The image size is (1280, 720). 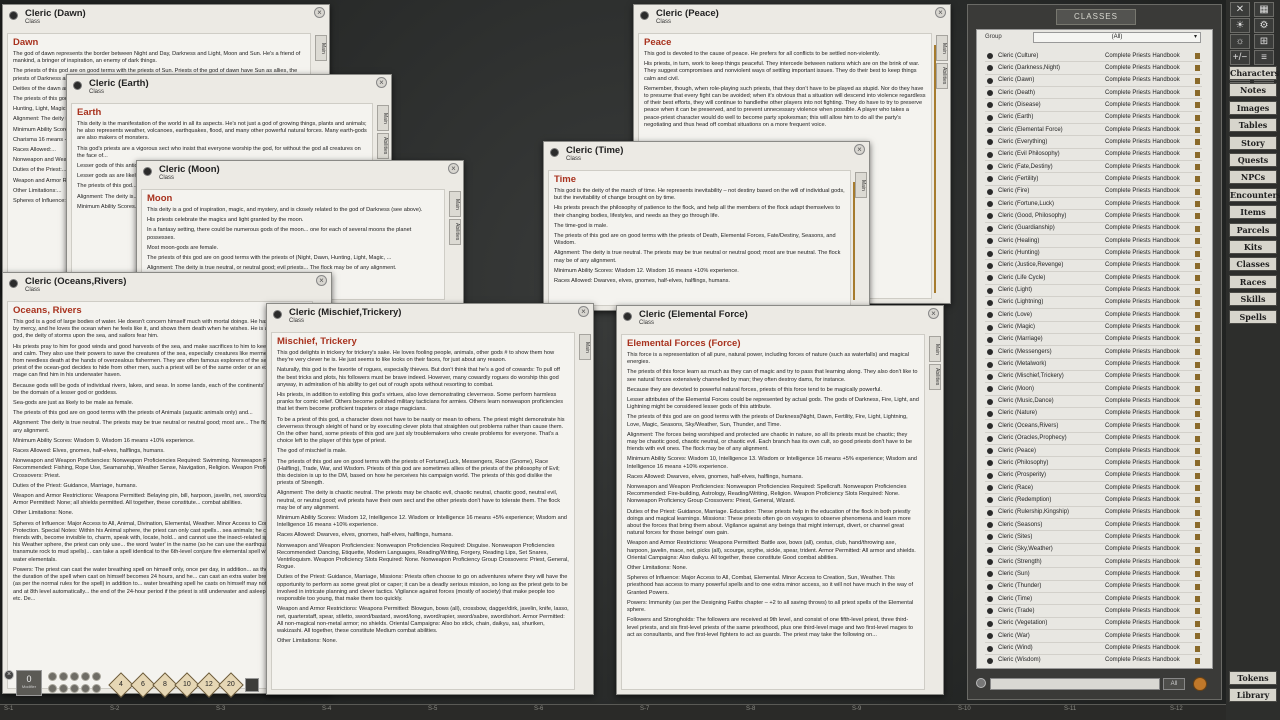 I want to click on sidebar-button-notes: Notes, so click(x=1253, y=90).